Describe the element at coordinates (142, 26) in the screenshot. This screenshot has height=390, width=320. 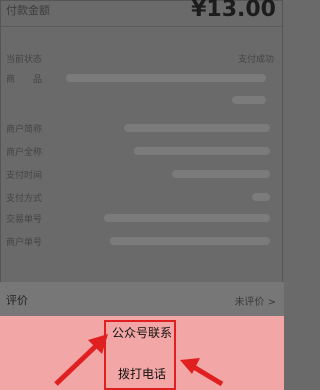
I see `divider` at that location.